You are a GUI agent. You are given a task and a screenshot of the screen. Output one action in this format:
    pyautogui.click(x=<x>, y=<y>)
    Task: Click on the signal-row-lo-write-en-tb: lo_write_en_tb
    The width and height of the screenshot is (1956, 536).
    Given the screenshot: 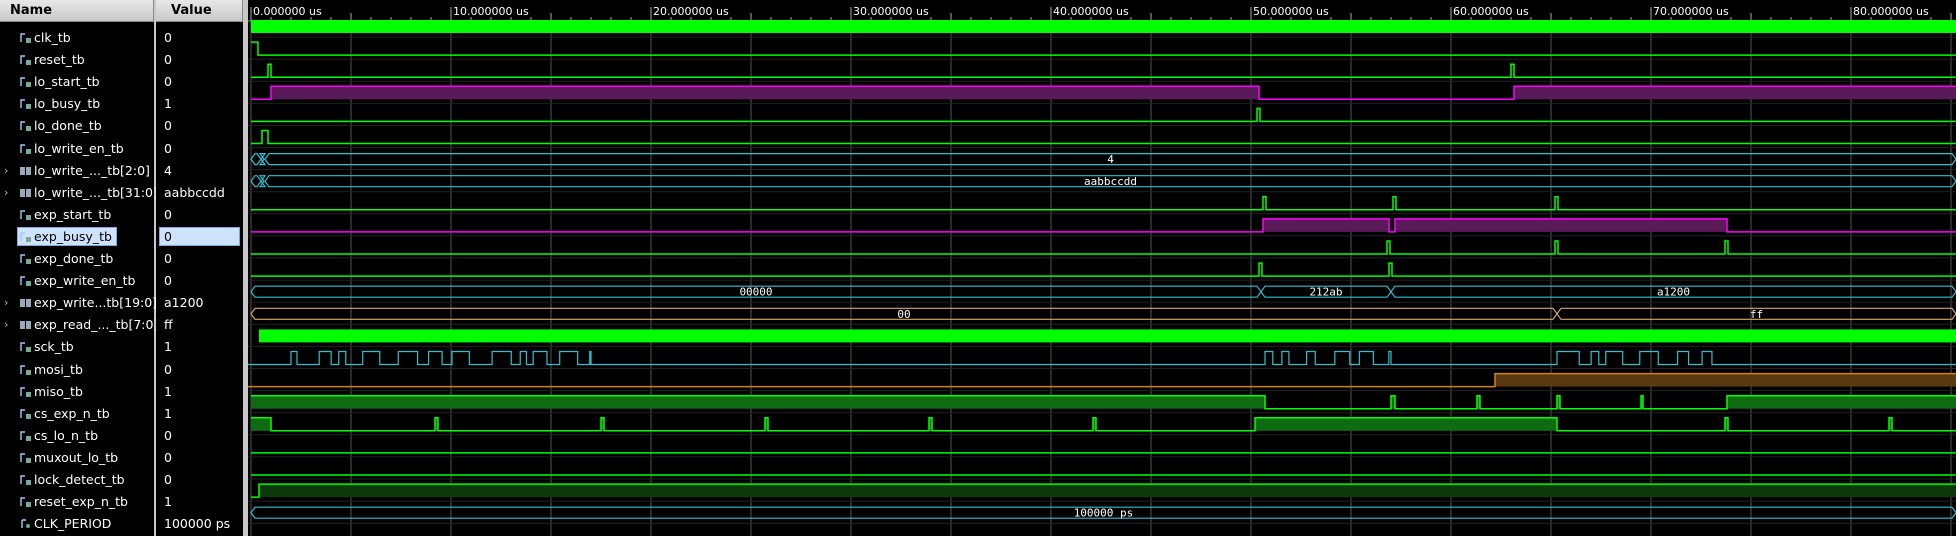 What is the action you would take?
    pyautogui.click(x=77, y=149)
    